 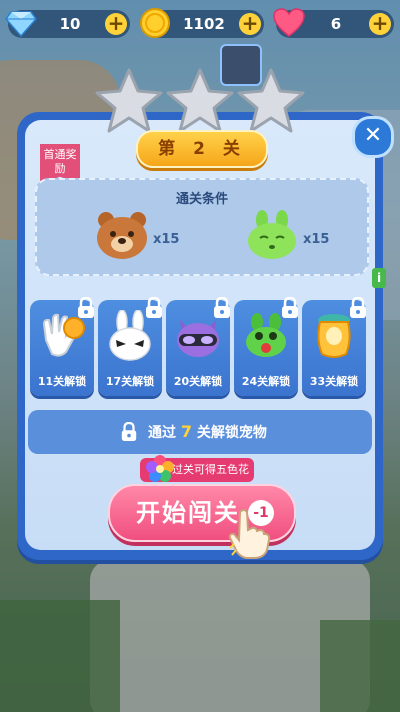 I want to click on level-title: 第 2 关, so click(x=202, y=149).